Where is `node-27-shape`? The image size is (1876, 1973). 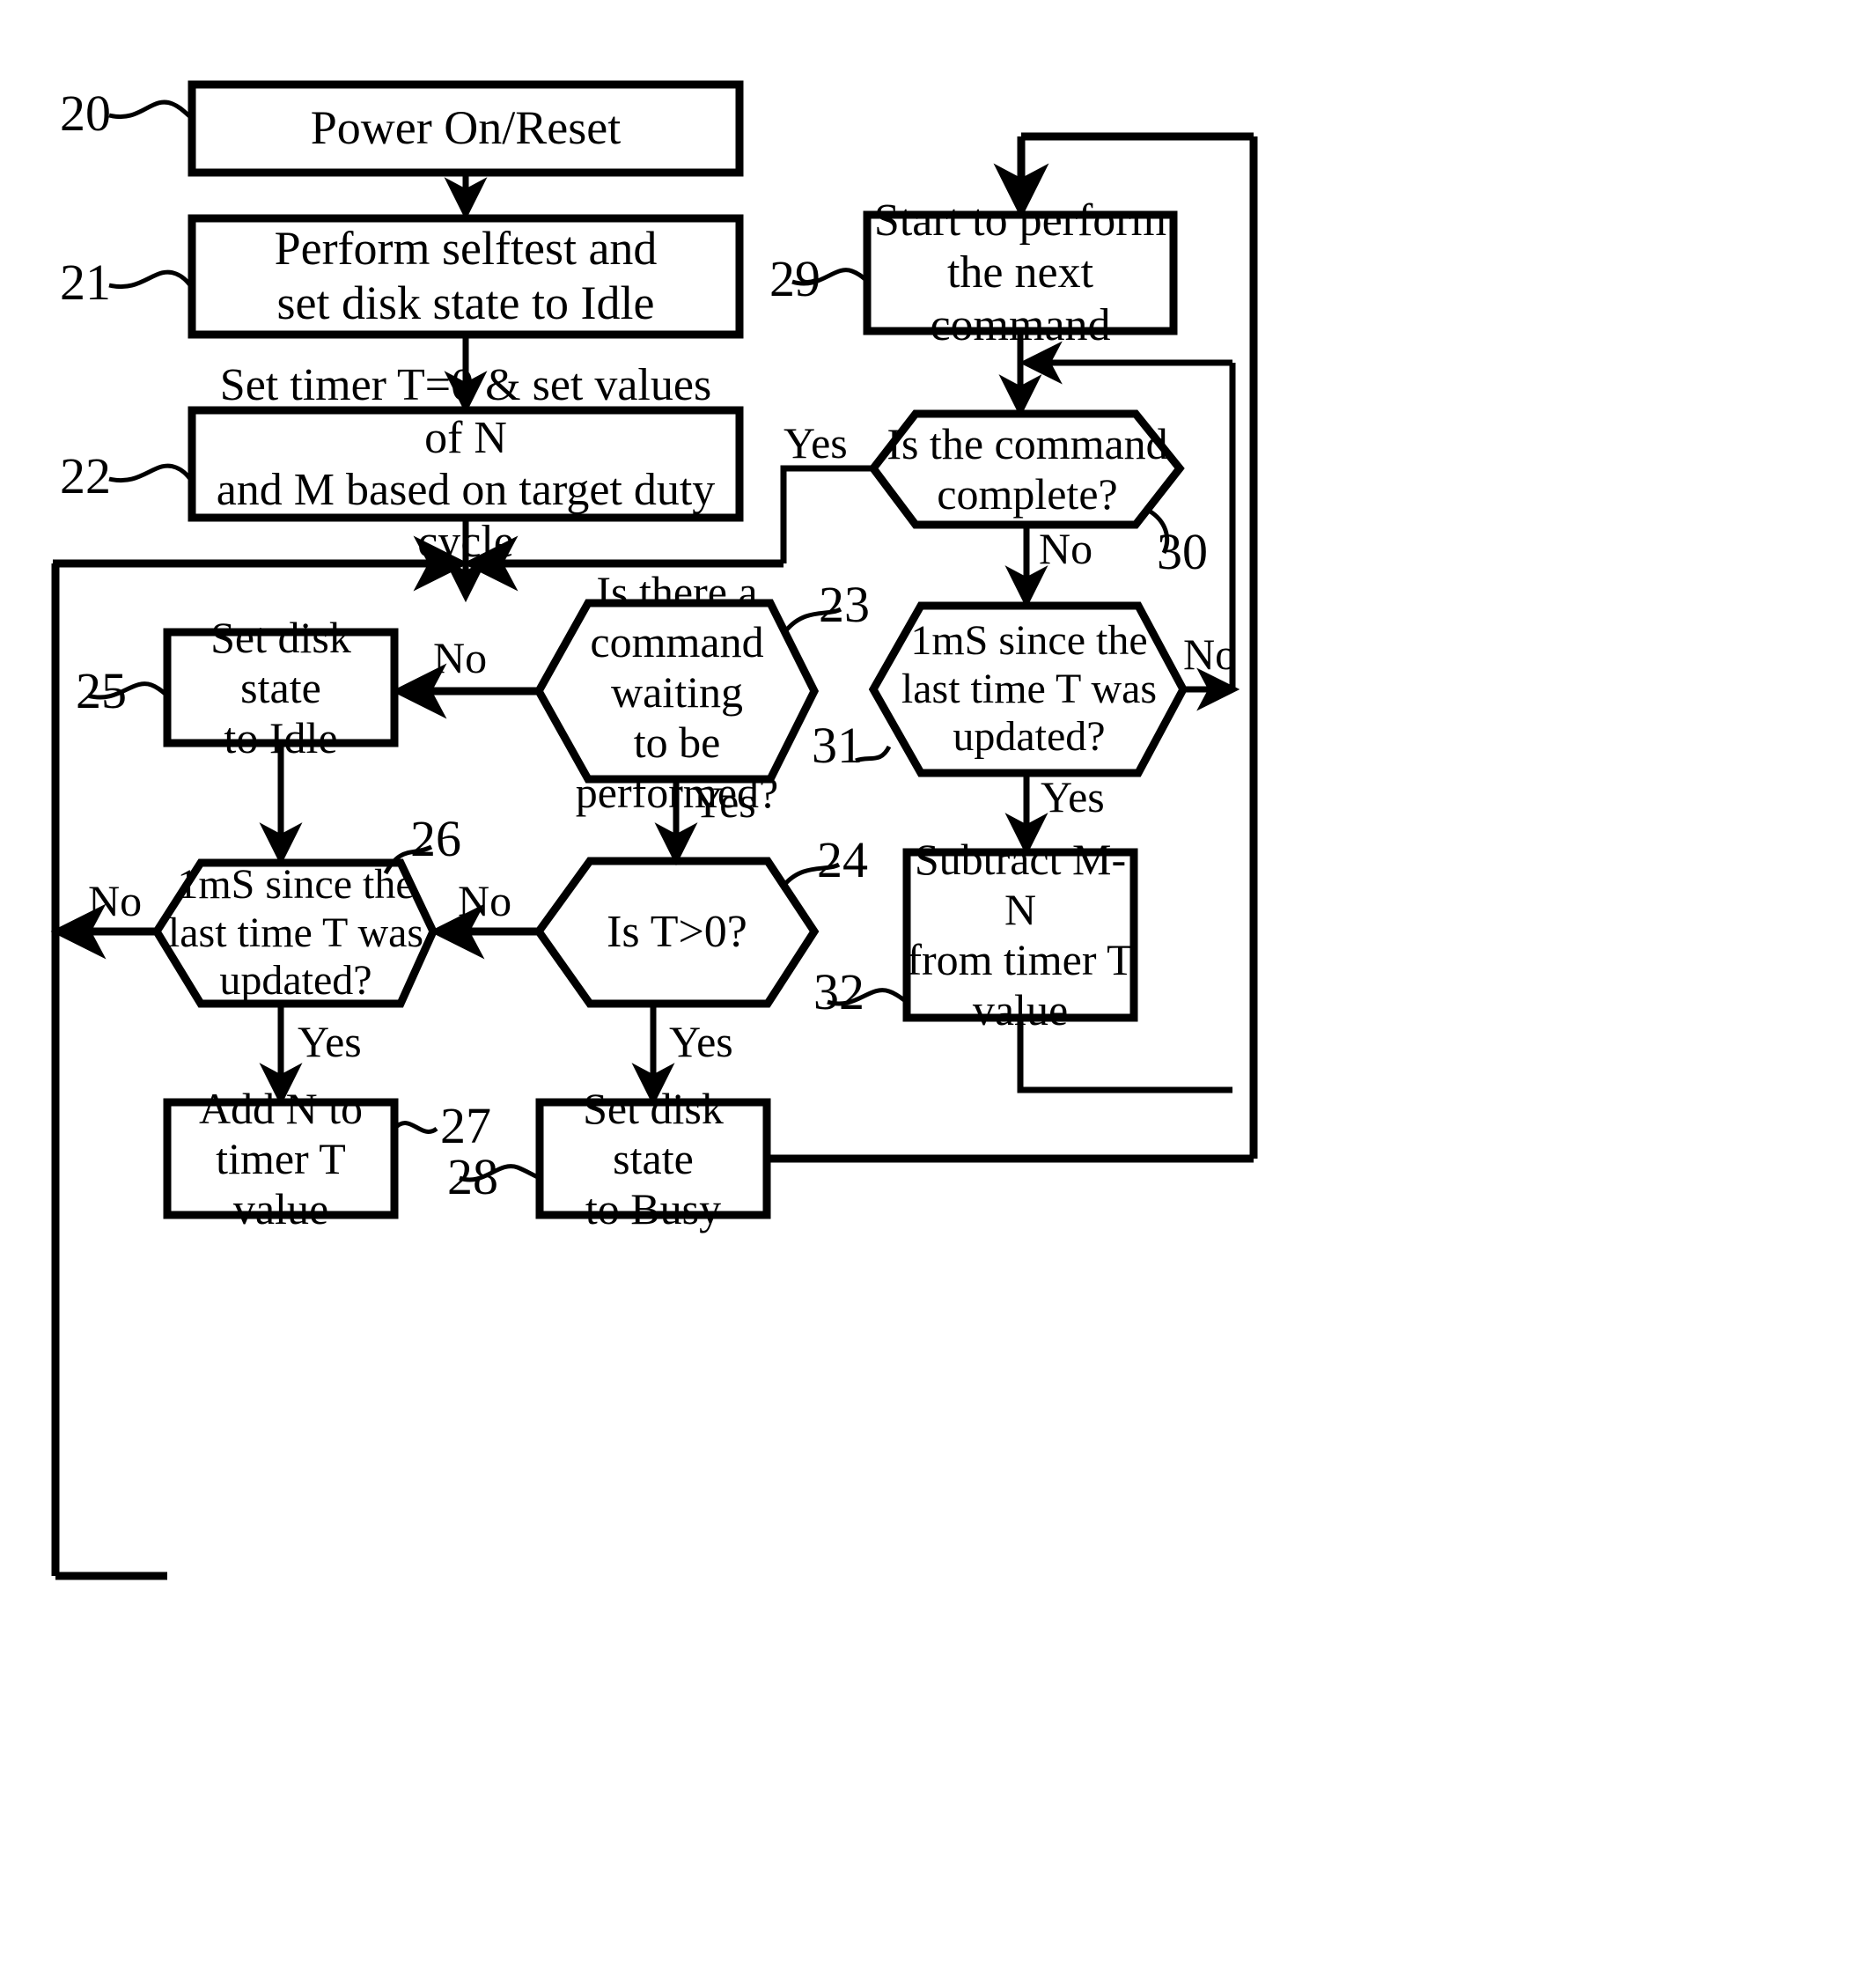
node-27-shape is located at coordinates (281, 1158).